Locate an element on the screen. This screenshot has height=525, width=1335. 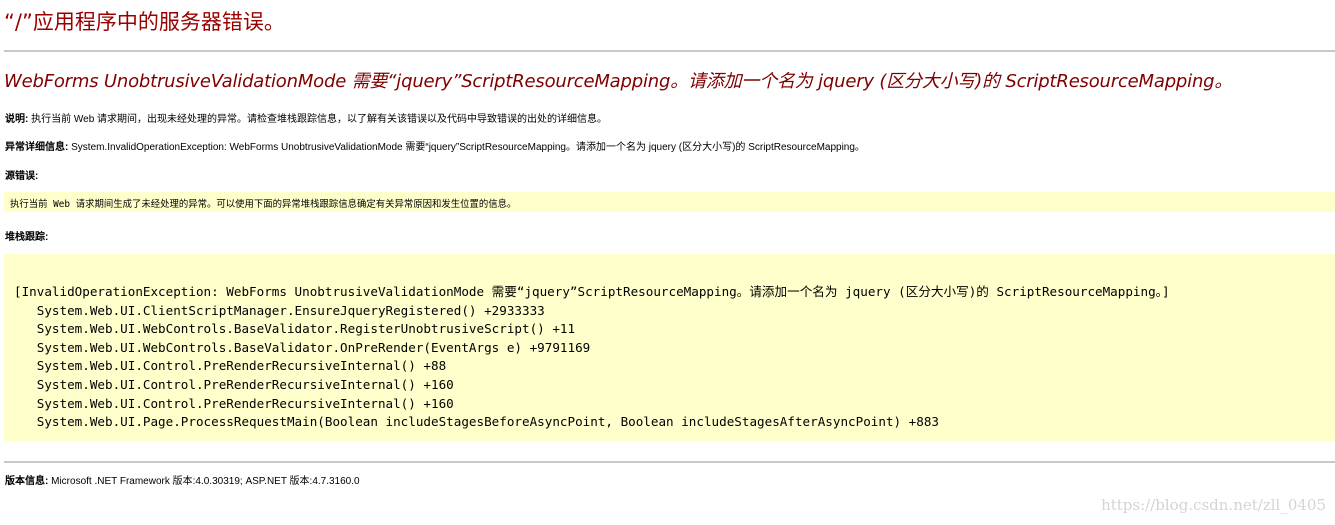
source-error-label: 源错误: is located at coordinates (22, 176).